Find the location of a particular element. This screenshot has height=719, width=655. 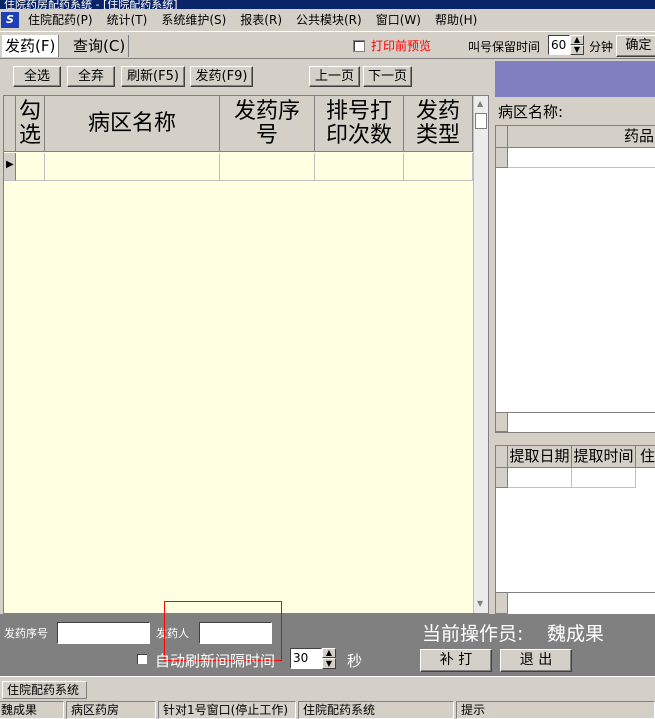

menu-window: 窗口(W) is located at coordinates (398, 20).